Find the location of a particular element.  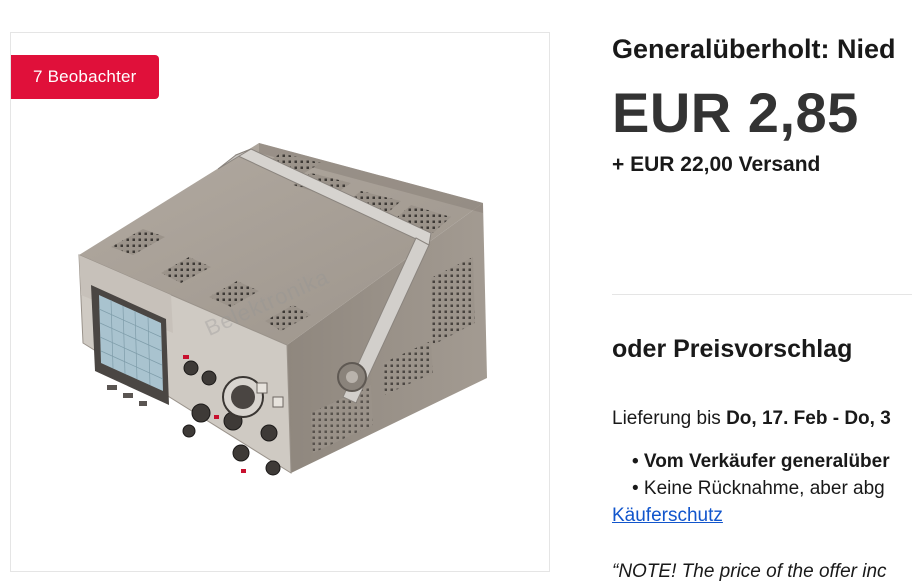

best-offer-label: oder Preisvorschlag is located at coordinates (732, 349).